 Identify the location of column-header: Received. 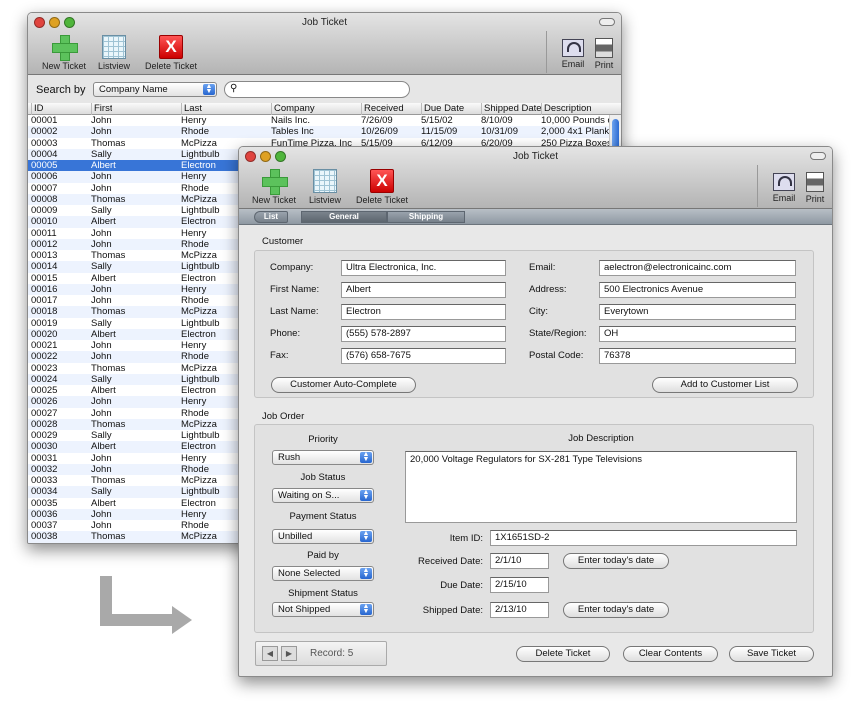
(382, 109).